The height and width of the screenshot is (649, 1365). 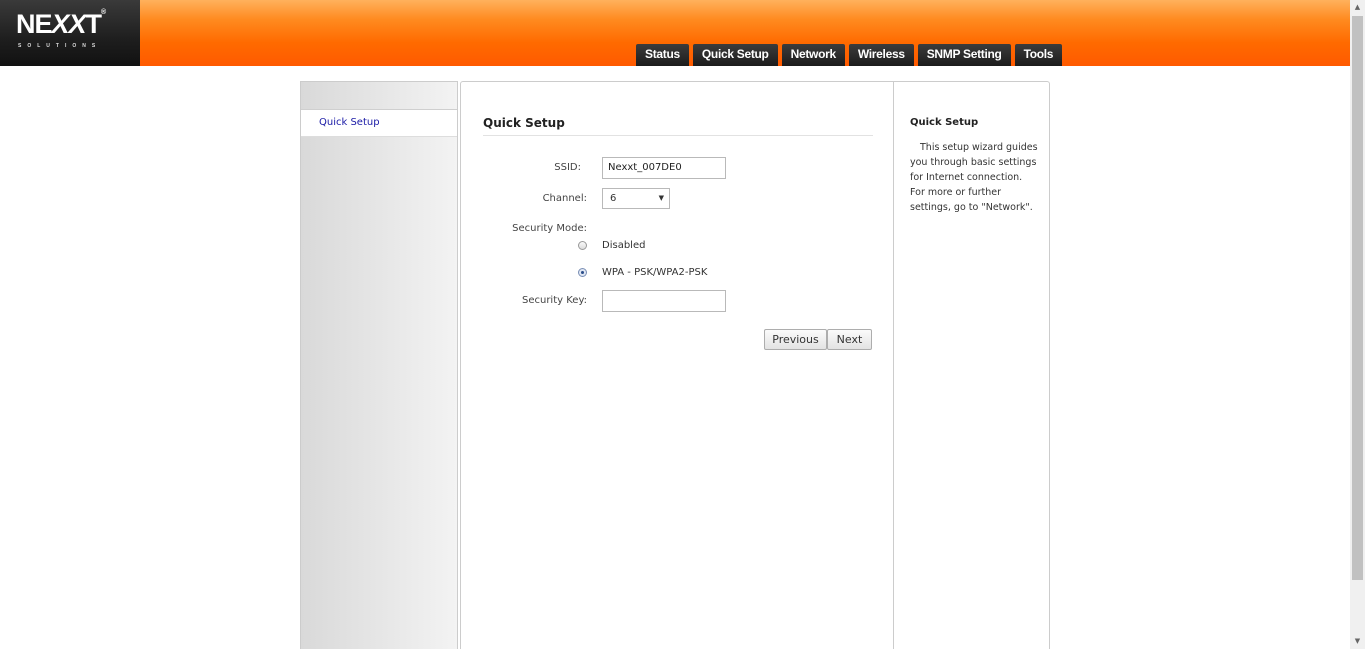 I want to click on tab-tools: Tools, so click(x=1038, y=55).